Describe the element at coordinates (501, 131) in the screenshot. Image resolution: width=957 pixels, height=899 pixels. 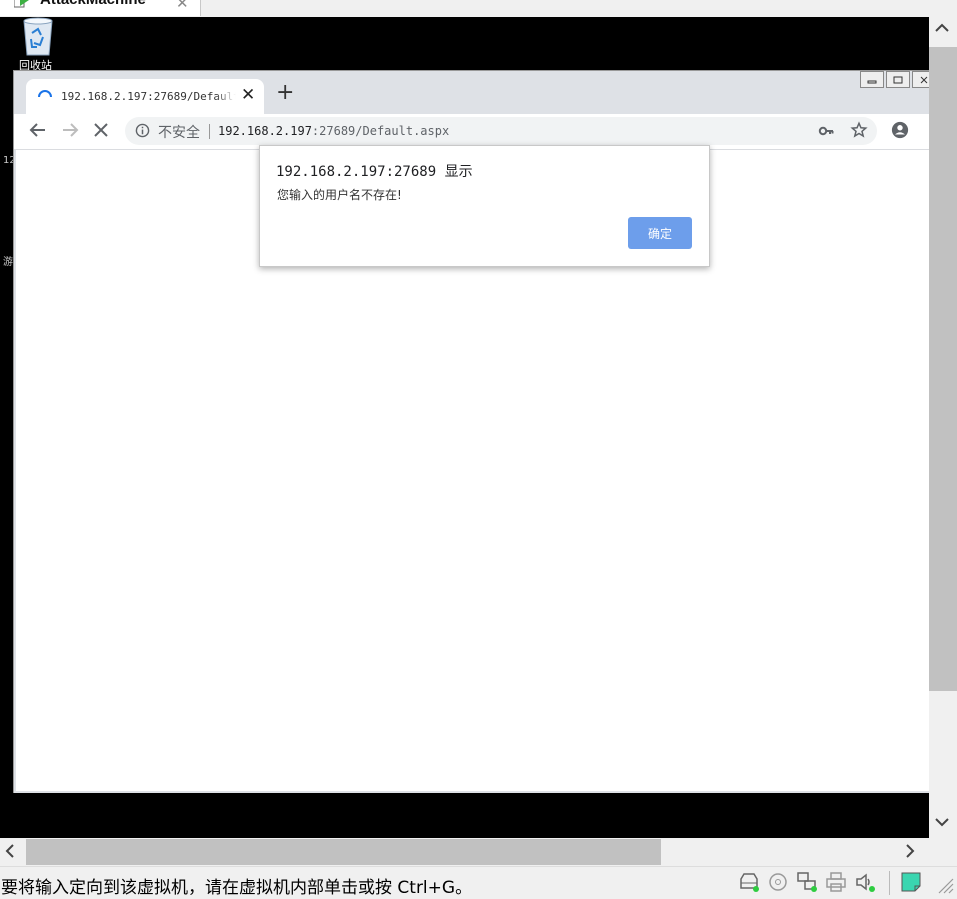
I see `address-bar: 不安全 192.168.2.197:27689/Default.aspx` at that location.